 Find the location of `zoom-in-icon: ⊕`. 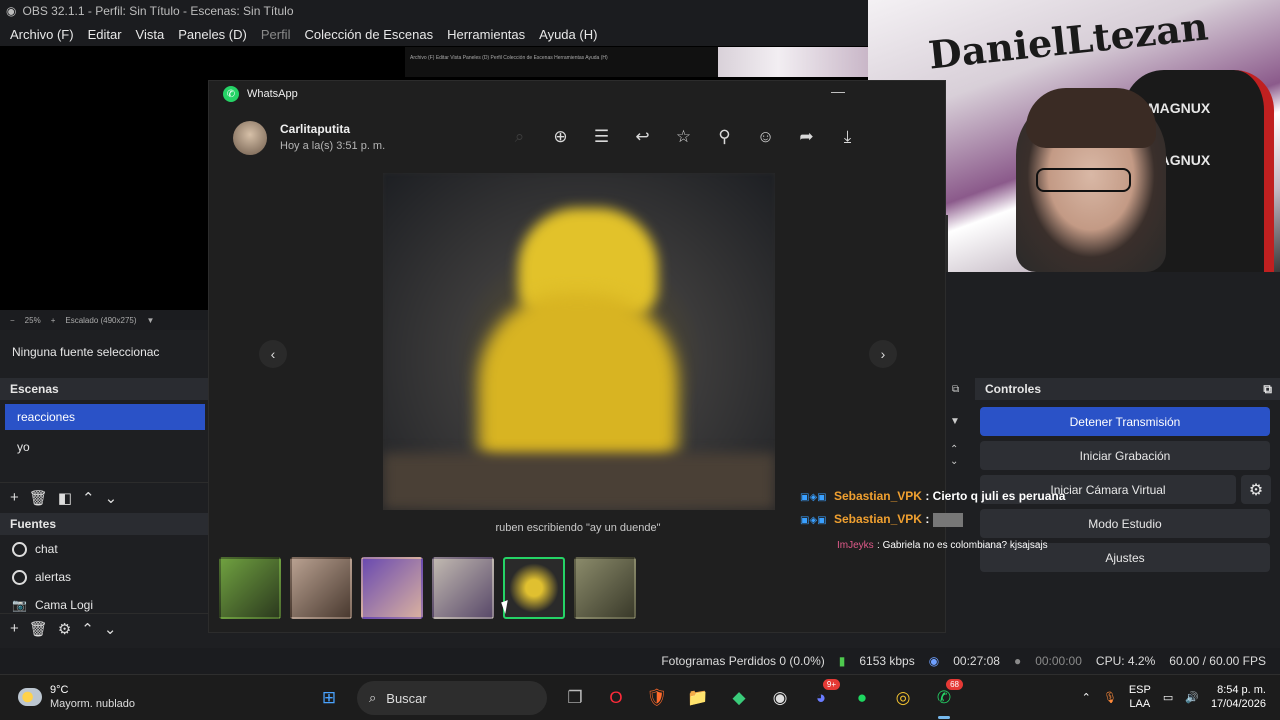

zoom-in-icon: ⊕ is located at coordinates (560, 137).